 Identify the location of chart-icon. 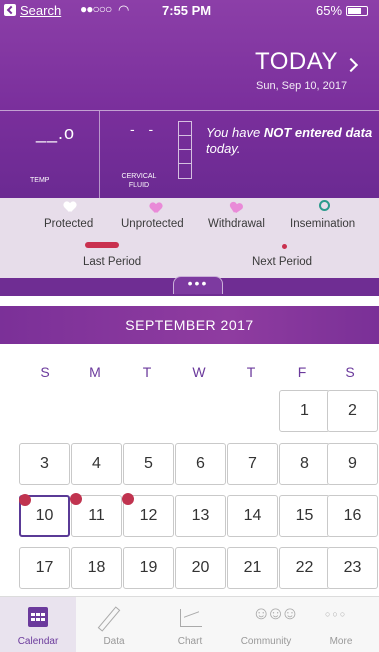
(191, 618).